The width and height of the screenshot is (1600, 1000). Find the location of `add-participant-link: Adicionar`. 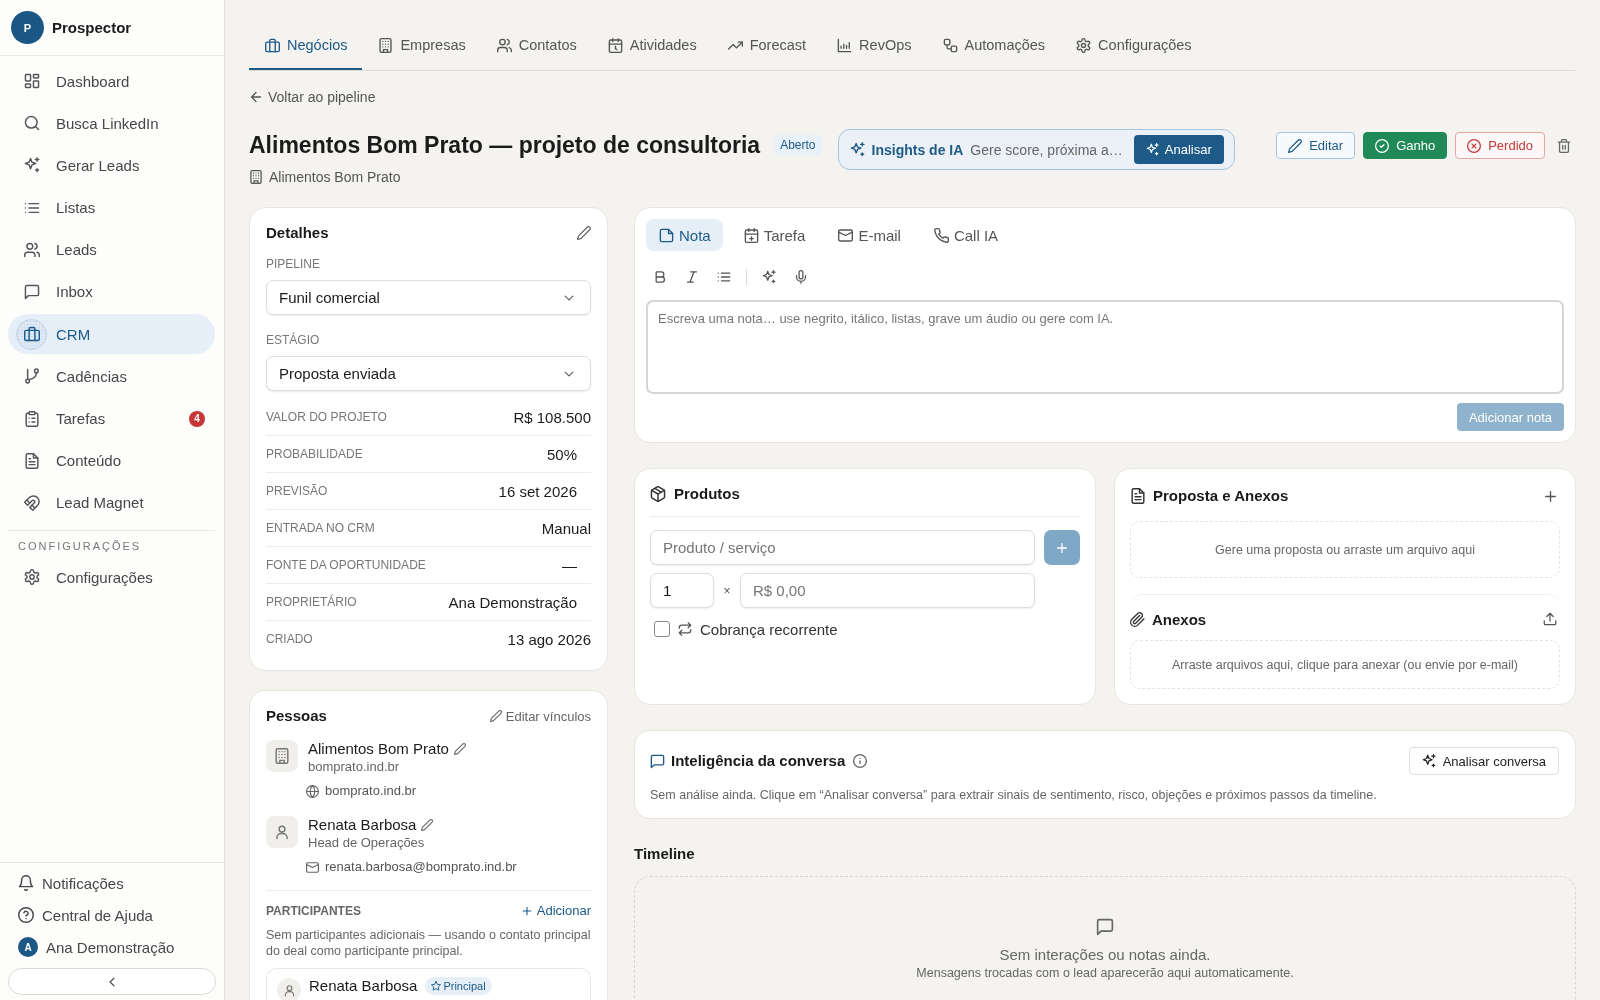

add-participant-link: Adicionar is located at coordinates (555, 911).